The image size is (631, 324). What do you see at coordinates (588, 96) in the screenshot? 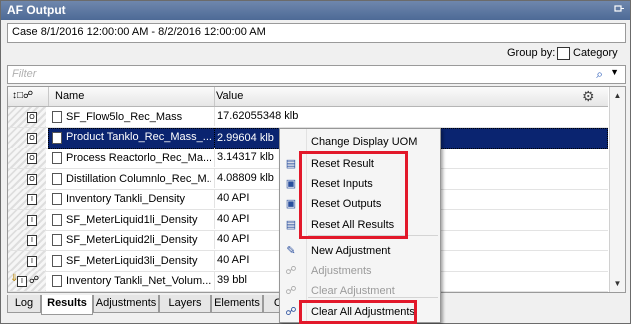
I see `column-chooser-gear-icon: ⚙` at bounding box center [588, 96].